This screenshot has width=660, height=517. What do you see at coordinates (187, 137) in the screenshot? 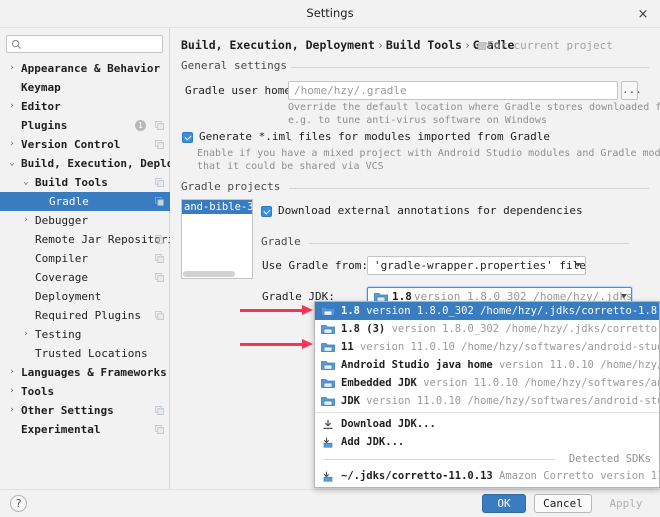
I see `generate-iml-checkbox` at bounding box center [187, 137].